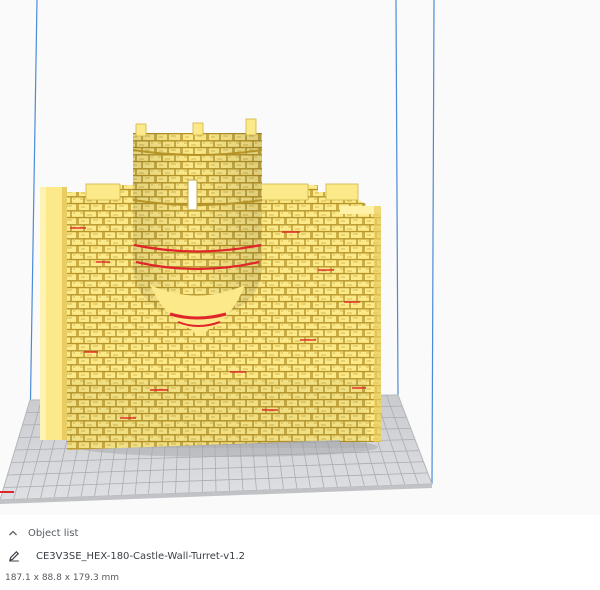  I want to click on object-name-row: CE3V3SE_HEX-180-Castle-Wall-Turret-v1.2, so click(300, 556).